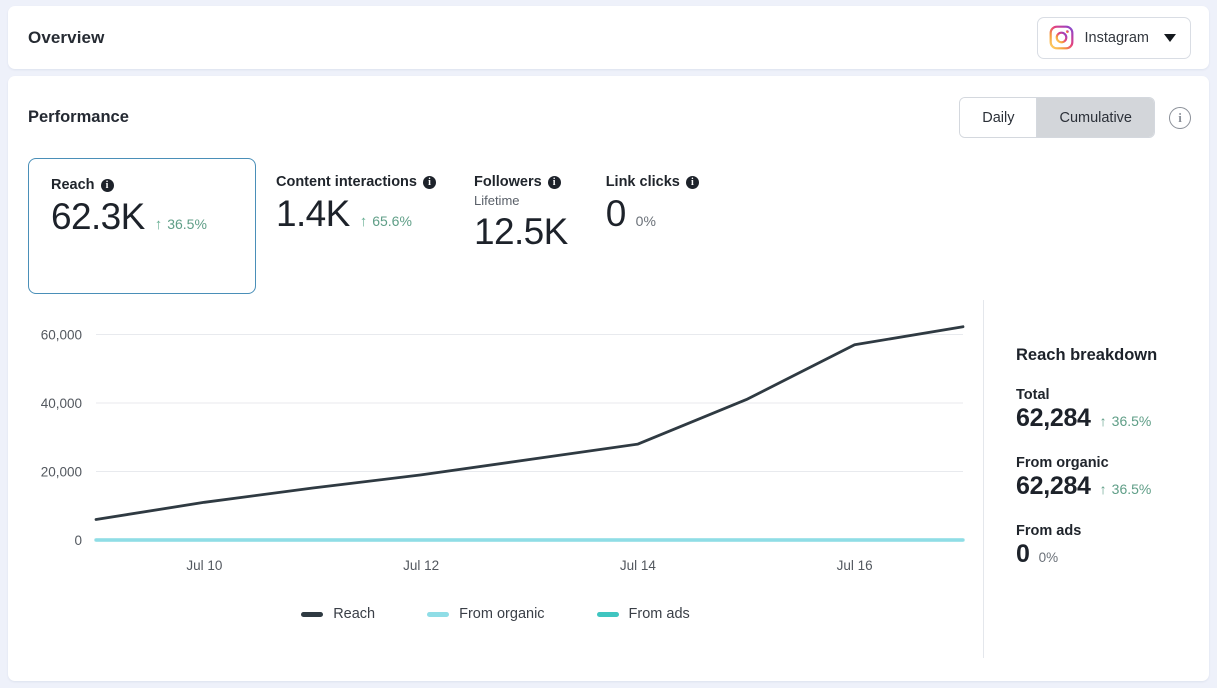  I want to click on legend-label: Reach, so click(354, 614).